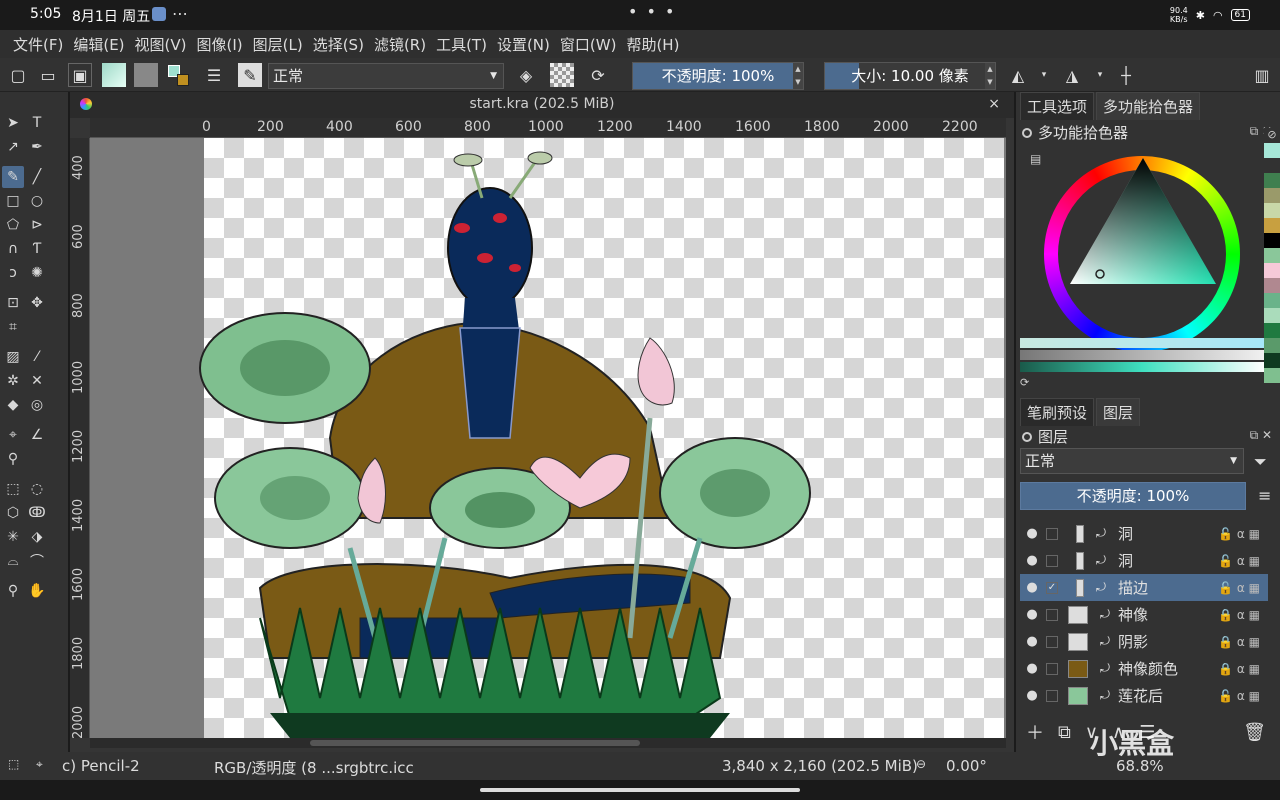 This screenshot has height=800, width=1280. Describe the element at coordinates (13, 327) in the screenshot. I see `crop-tool-icon: ⌗` at that location.